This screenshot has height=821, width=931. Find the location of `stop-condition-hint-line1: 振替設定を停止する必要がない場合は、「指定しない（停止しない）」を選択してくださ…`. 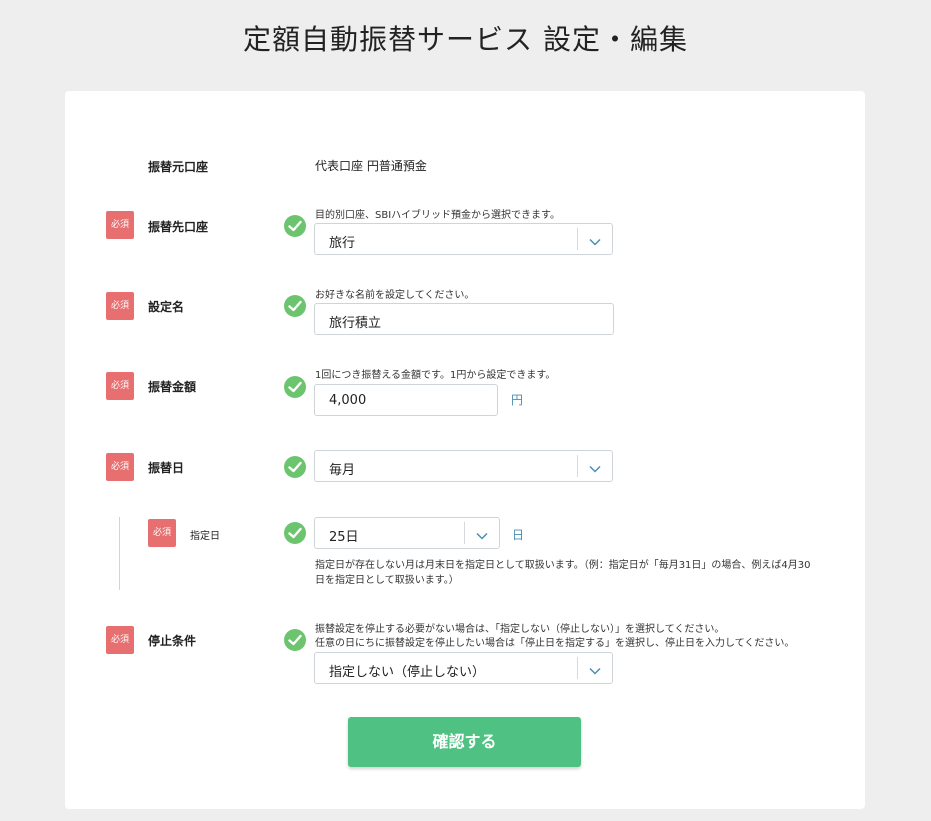

stop-condition-hint-line1: 振替設定を停止する必要がない場合は、「指定しない（停止しない）」を選択してくださ… is located at coordinates (520, 629).